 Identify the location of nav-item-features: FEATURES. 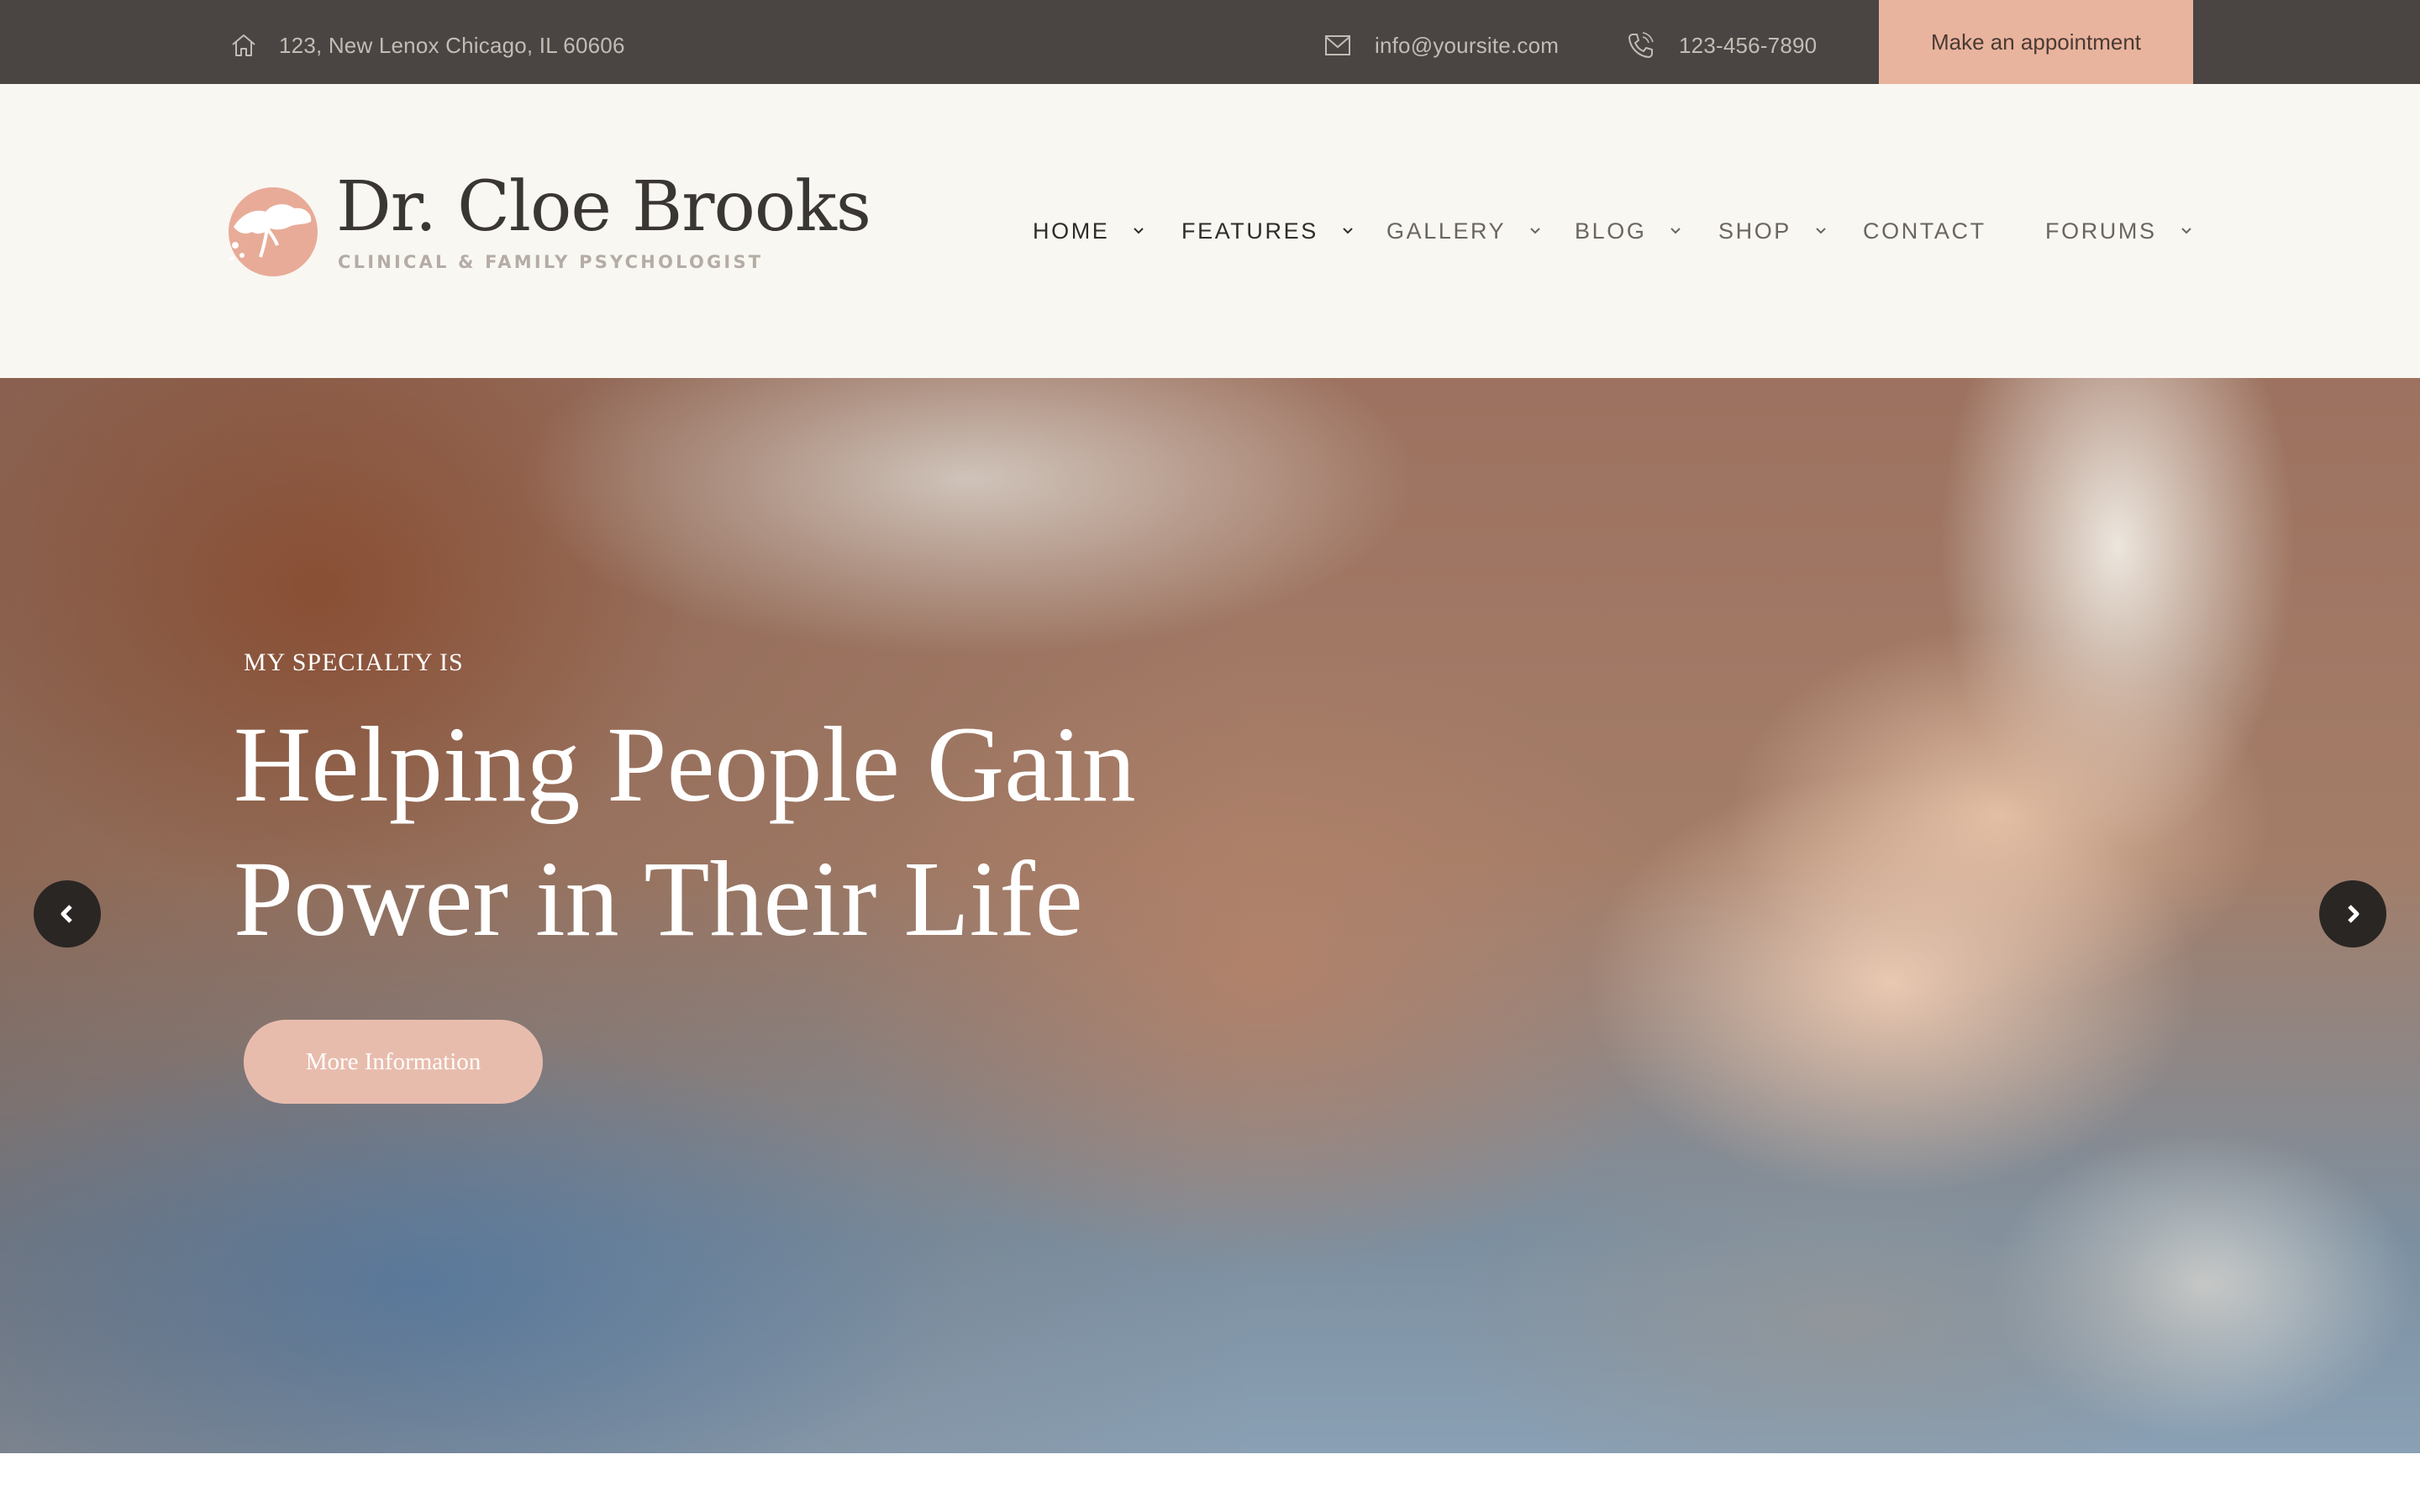
(1268, 231).